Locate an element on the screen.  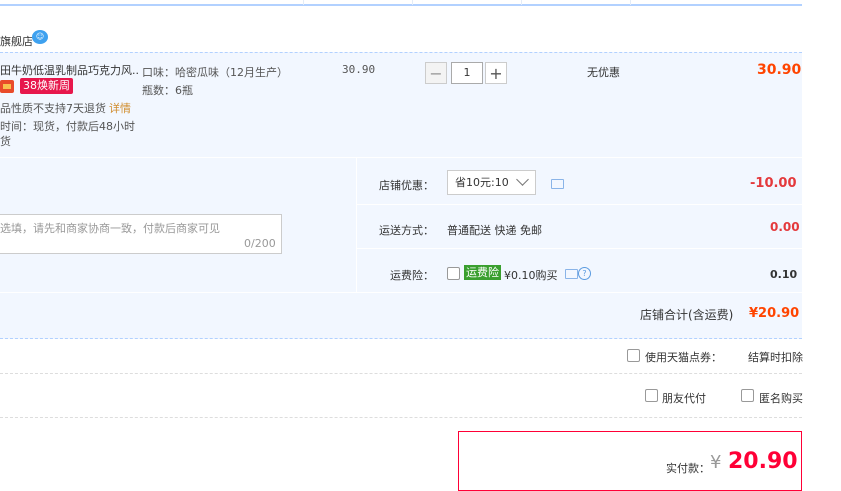
points-note: 结算时扣除 is located at coordinates (775, 357).